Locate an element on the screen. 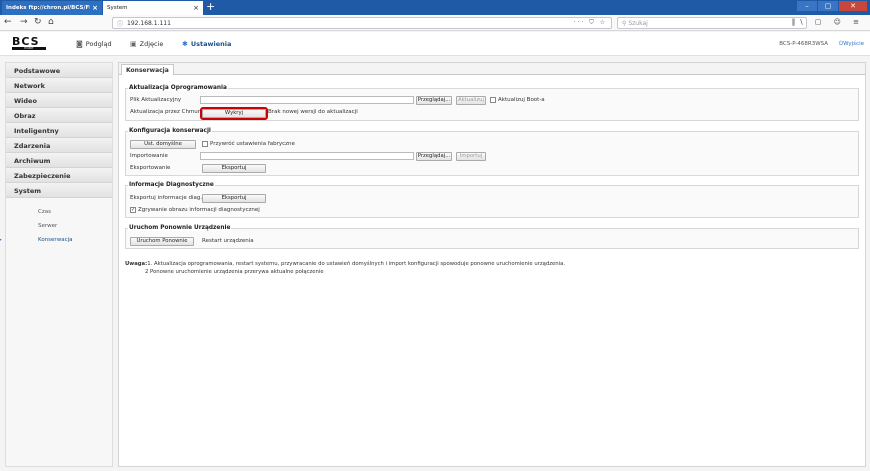  logout-label: Wyjście is located at coordinates (853, 44).